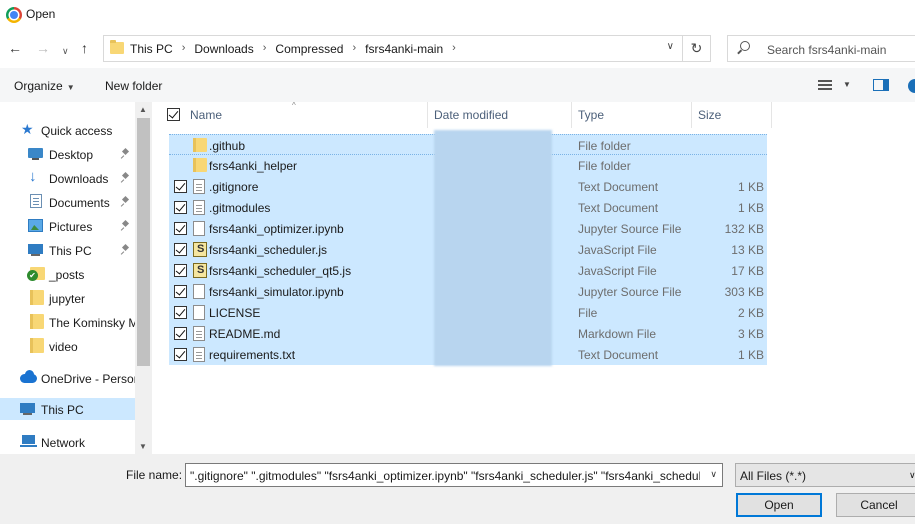  What do you see at coordinates (44, 86) in the screenshot?
I see `organize-button: Organize ▼` at bounding box center [44, 86].